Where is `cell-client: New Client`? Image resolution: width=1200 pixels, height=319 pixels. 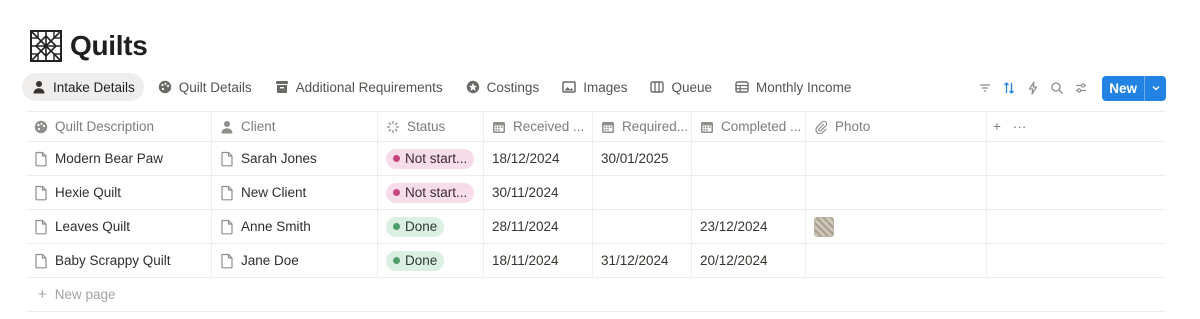
cell-client: New Client is located at coordinates (295, 192).